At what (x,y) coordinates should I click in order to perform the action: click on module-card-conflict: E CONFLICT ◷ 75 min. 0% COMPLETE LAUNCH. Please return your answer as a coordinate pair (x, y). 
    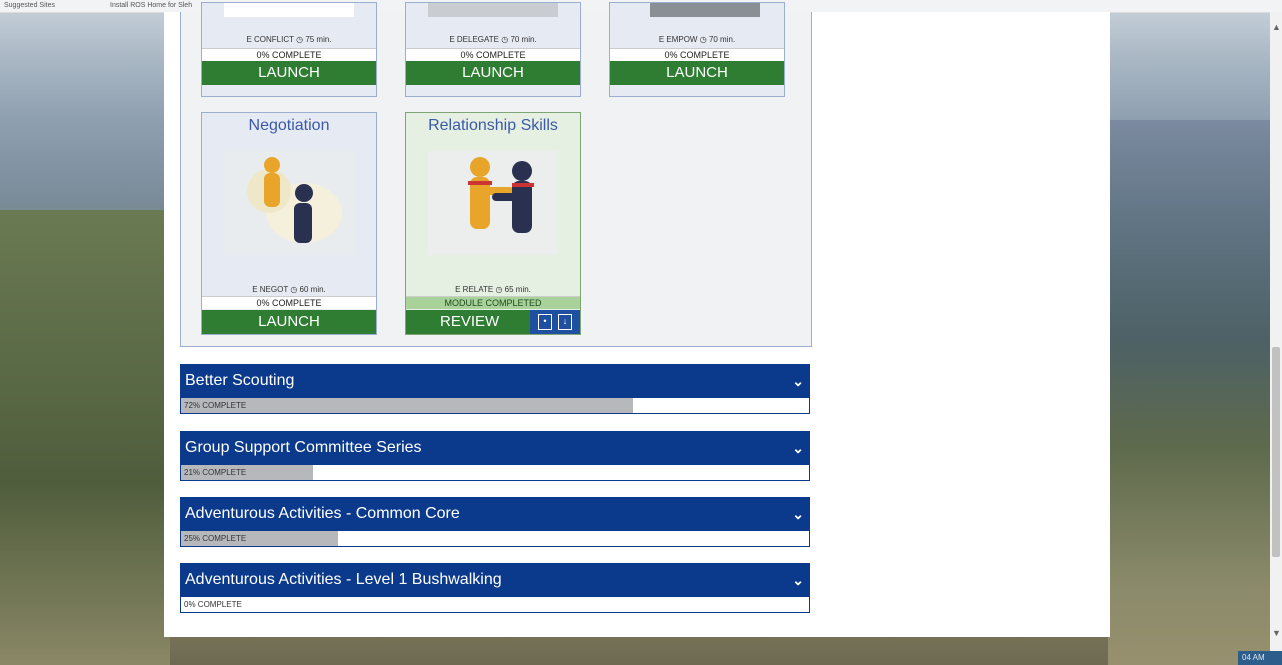
    Looking at the image, I should click on (289, 49).